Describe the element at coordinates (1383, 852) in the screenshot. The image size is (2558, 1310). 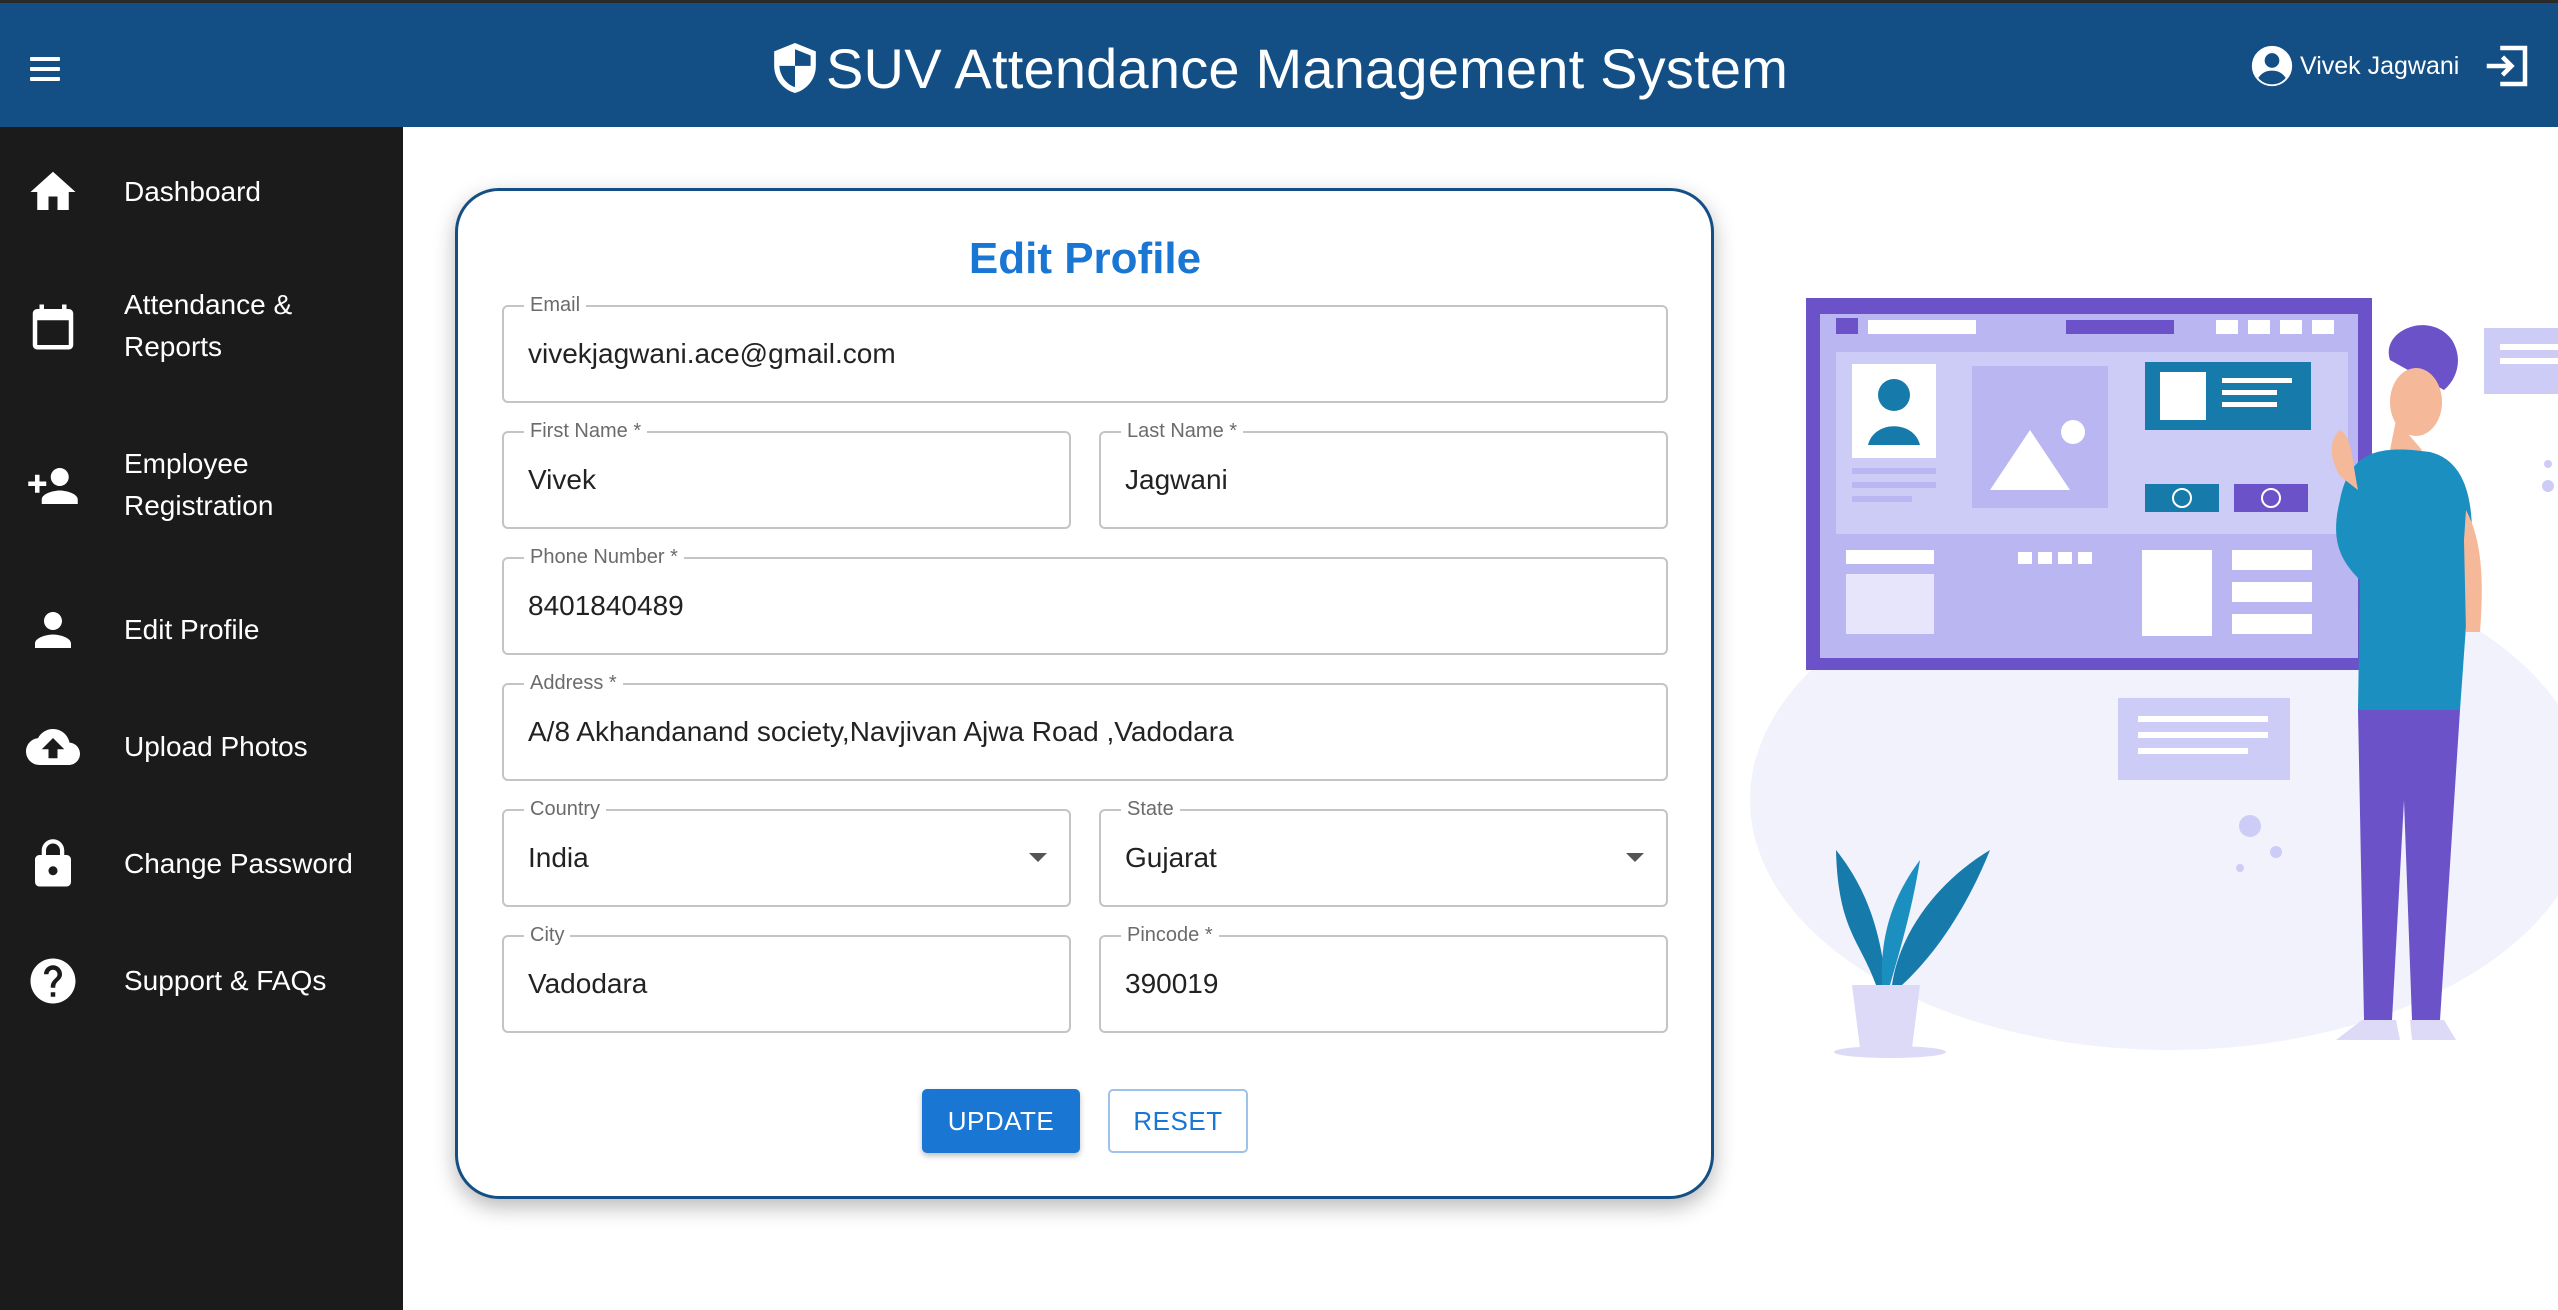
I see `state-select: State Gujarat` at that location.